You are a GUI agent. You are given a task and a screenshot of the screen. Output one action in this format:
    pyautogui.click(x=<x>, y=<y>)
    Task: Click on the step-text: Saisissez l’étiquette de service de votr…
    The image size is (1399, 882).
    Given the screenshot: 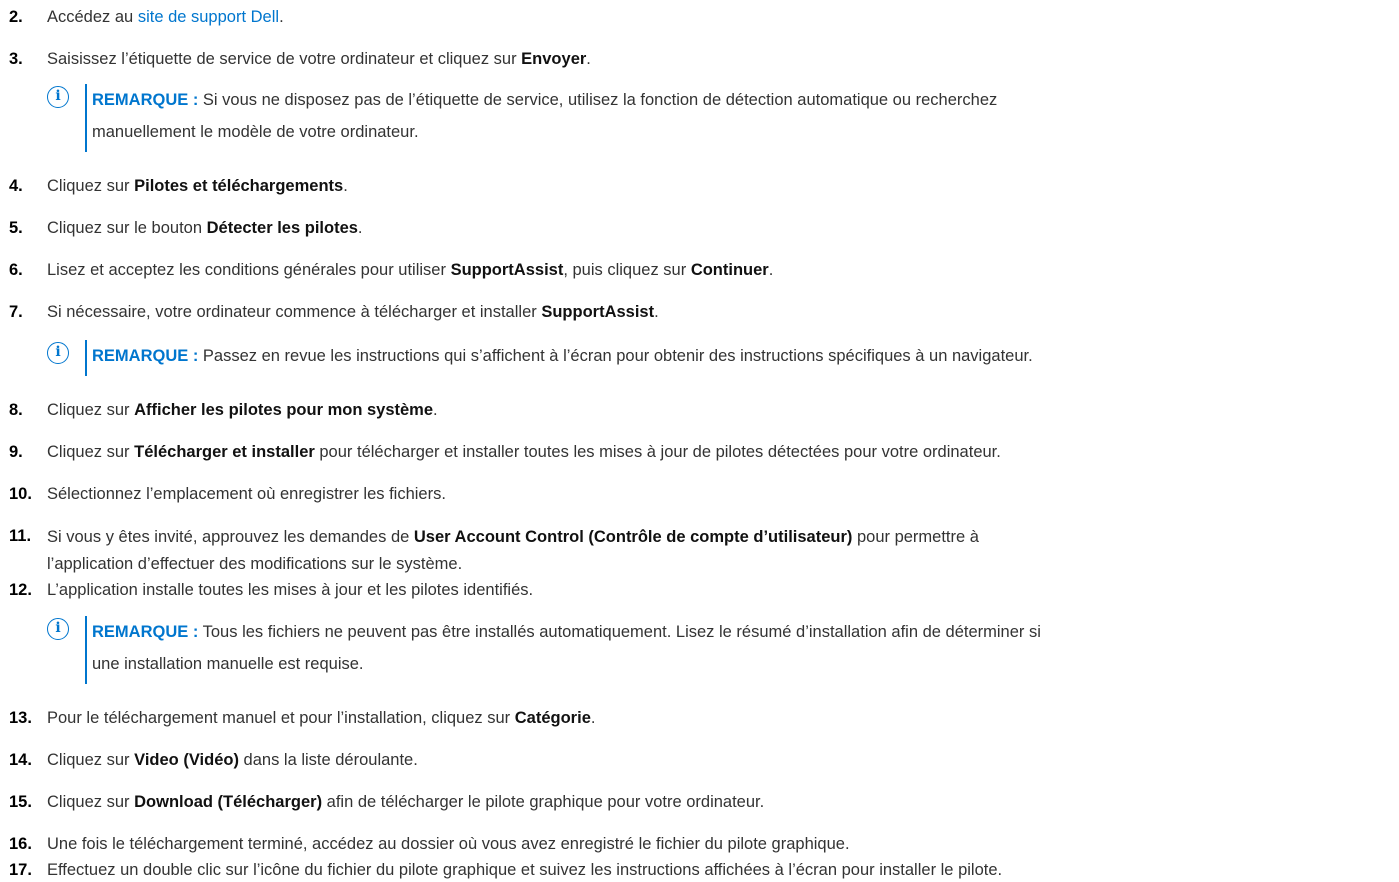 What is the action you would take?
    pyautogui.click(x=319, y=59)
    